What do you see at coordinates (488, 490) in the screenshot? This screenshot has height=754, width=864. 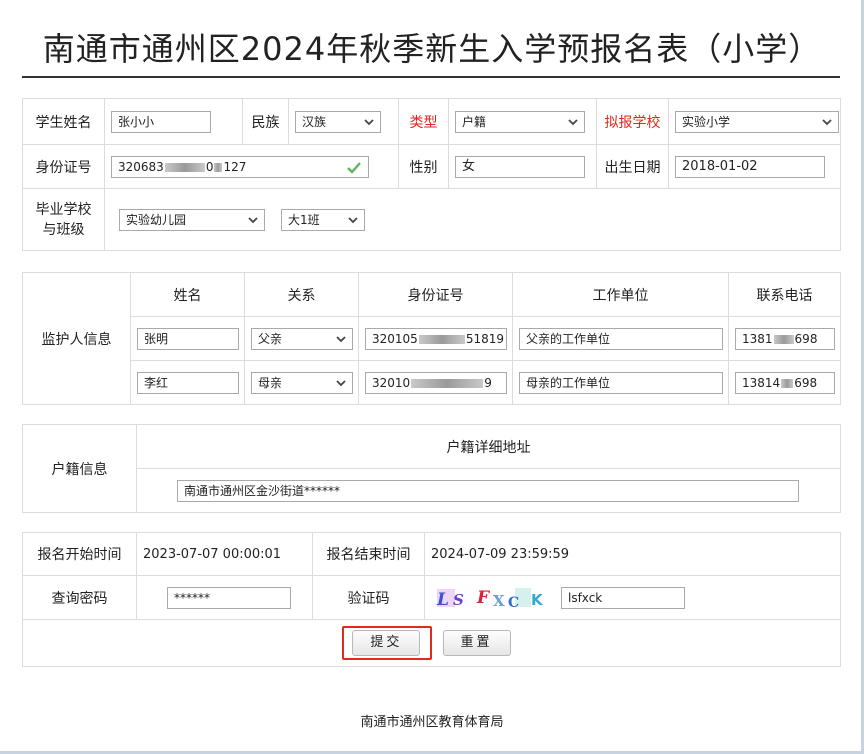 I see `address-input: 南通市通州区金沙街道******` at bounding box center [488, 490].